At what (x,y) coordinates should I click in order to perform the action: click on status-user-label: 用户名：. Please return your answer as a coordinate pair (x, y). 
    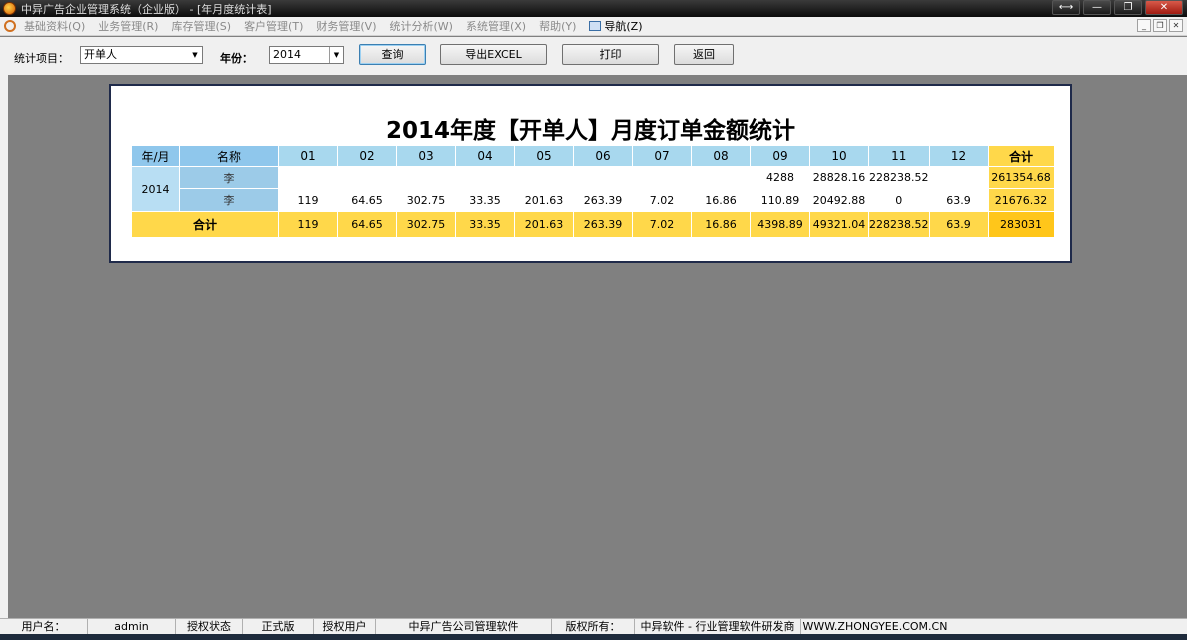
    Looking at the image, I should click on (44, 627).